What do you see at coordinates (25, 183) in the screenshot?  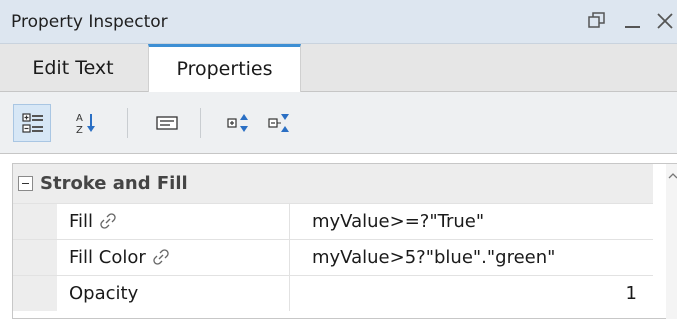 I see `collapse-toggle-icon` at bounding box center [25, 183].